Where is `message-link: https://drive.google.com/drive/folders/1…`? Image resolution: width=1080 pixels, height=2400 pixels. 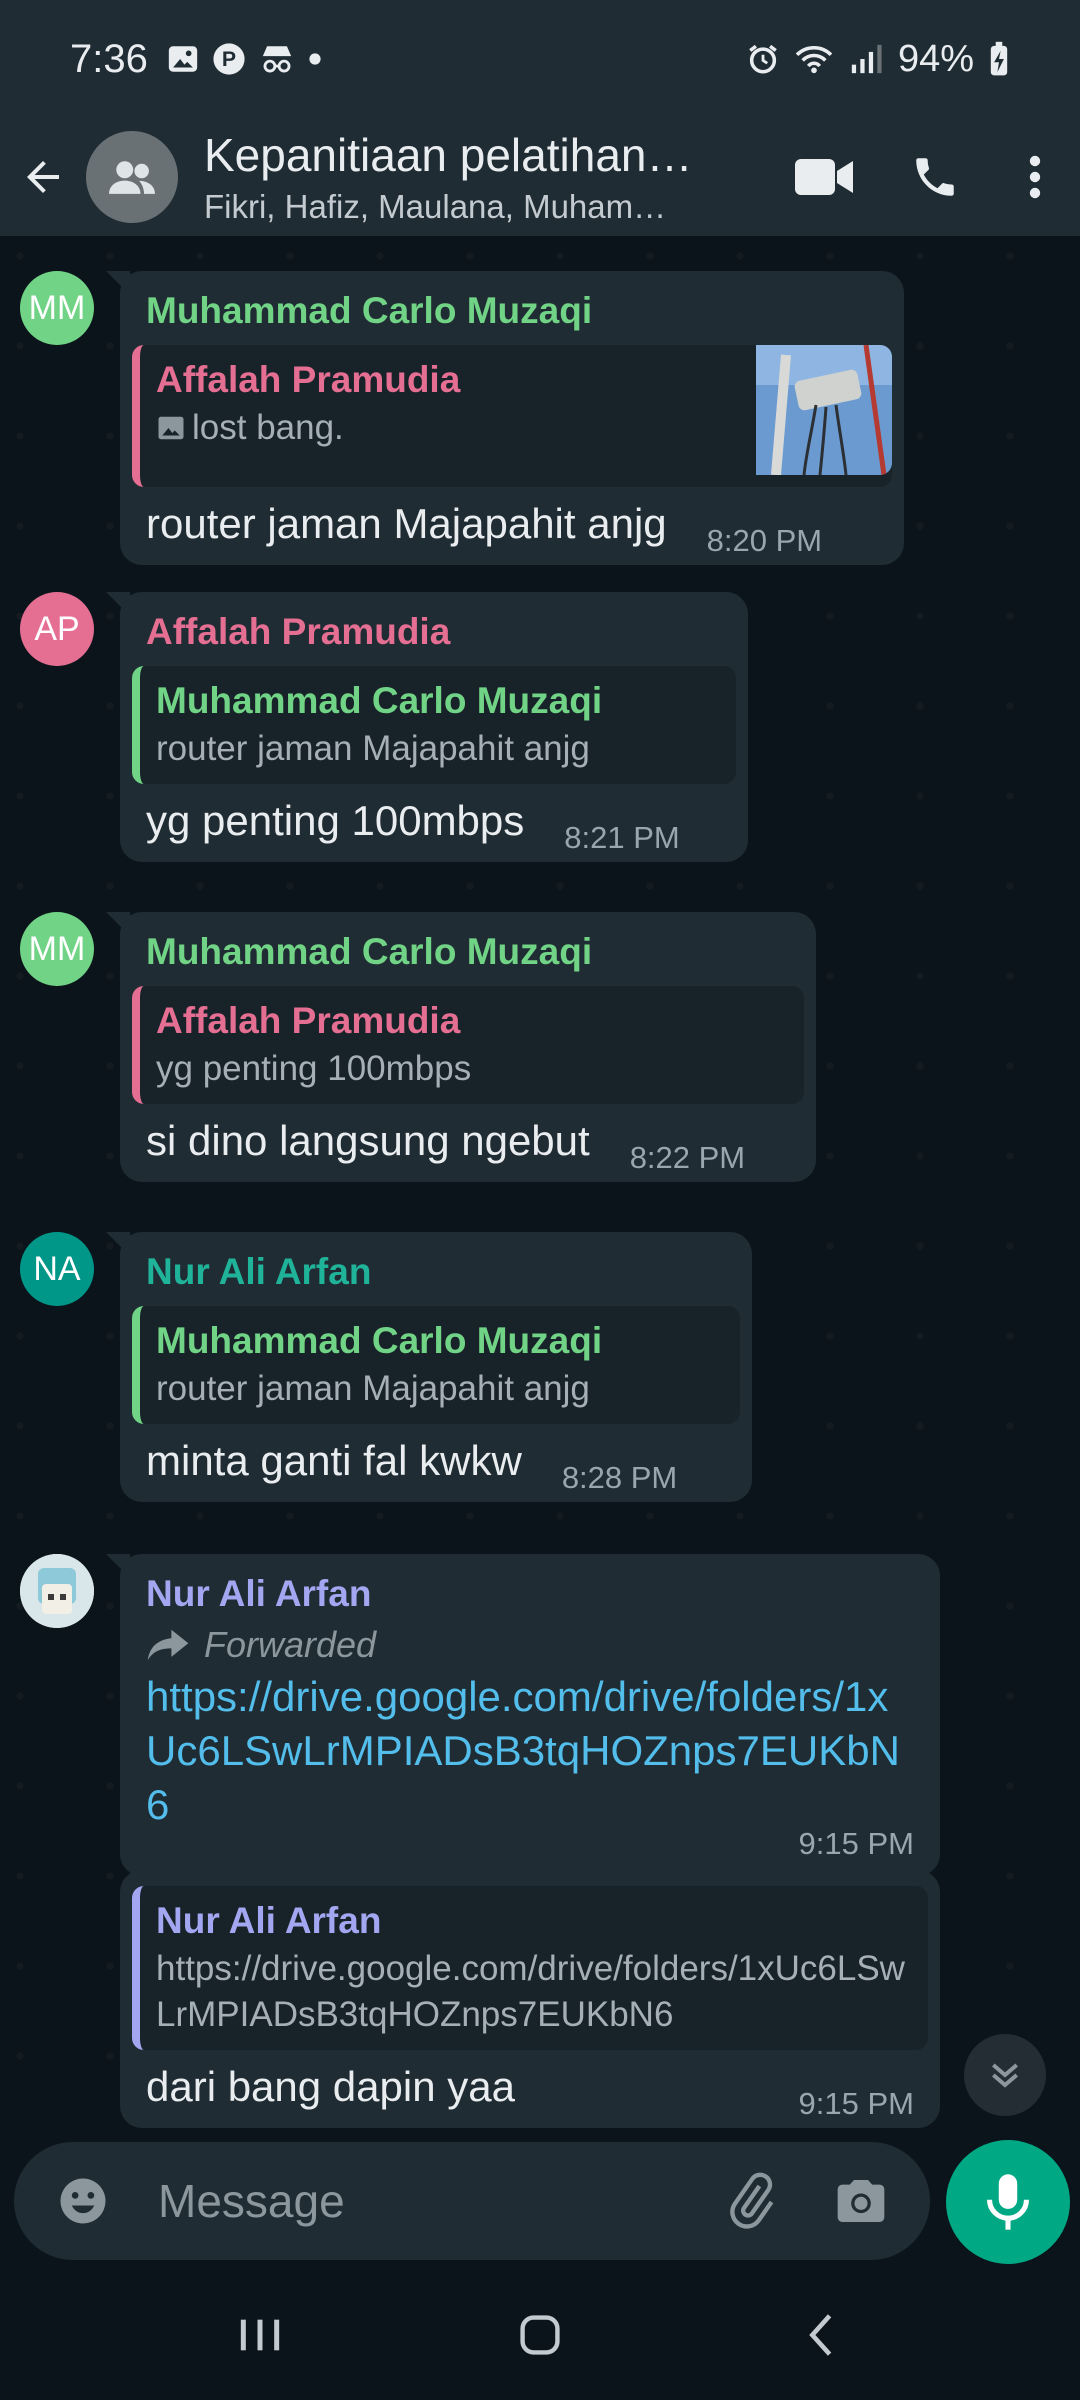
message-link: https://drive.google.com/drive/folders/1… is located at coordinates (526, 1751).